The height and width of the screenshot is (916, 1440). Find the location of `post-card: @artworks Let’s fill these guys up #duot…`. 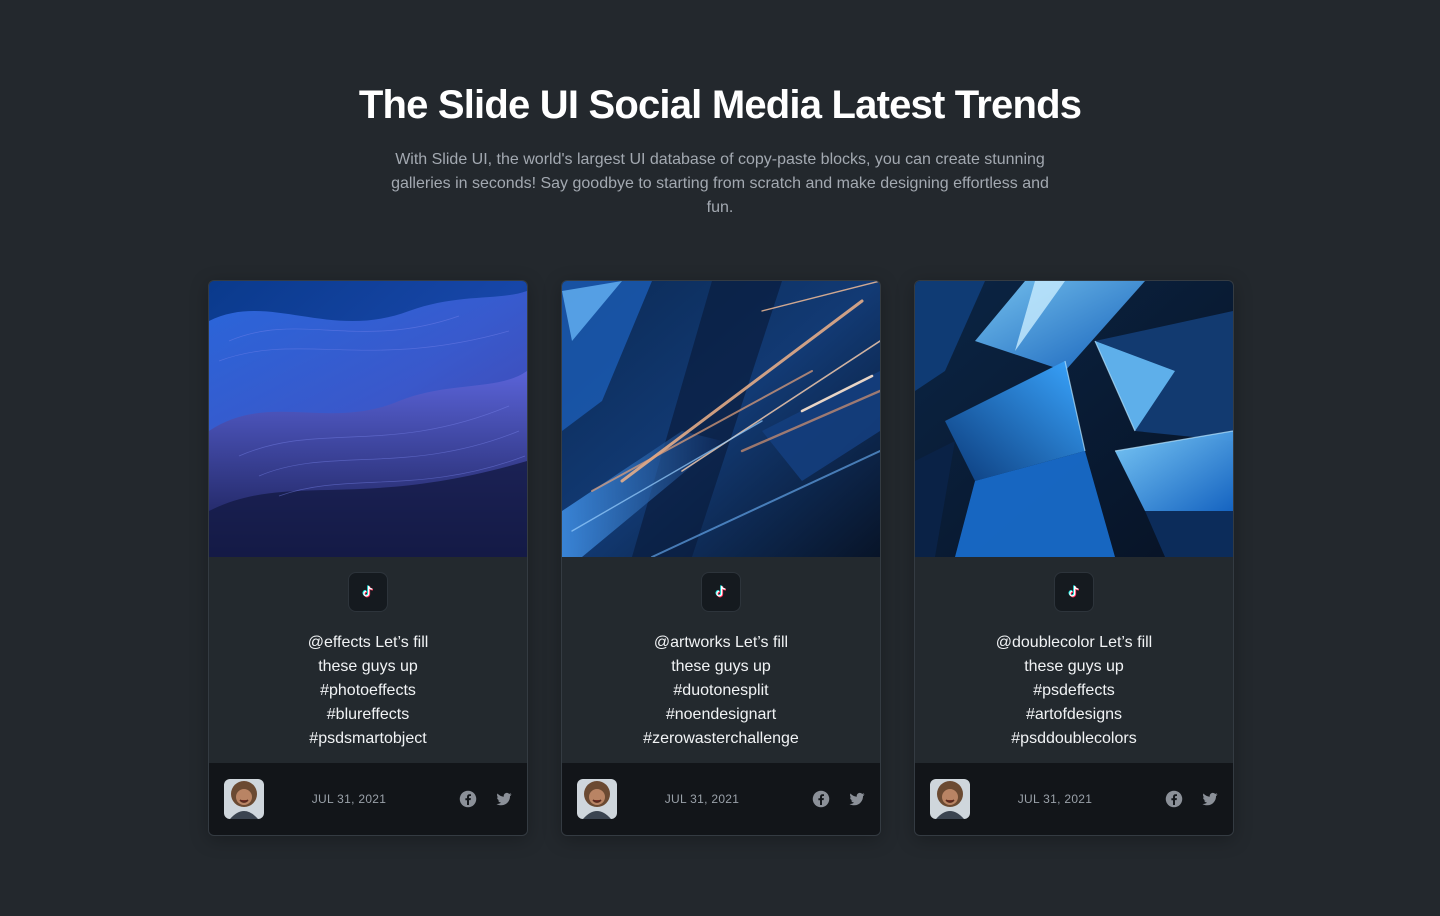

post-card: @artworks Let’s fill these guys up #duot… is located at coordinates (721, 558).